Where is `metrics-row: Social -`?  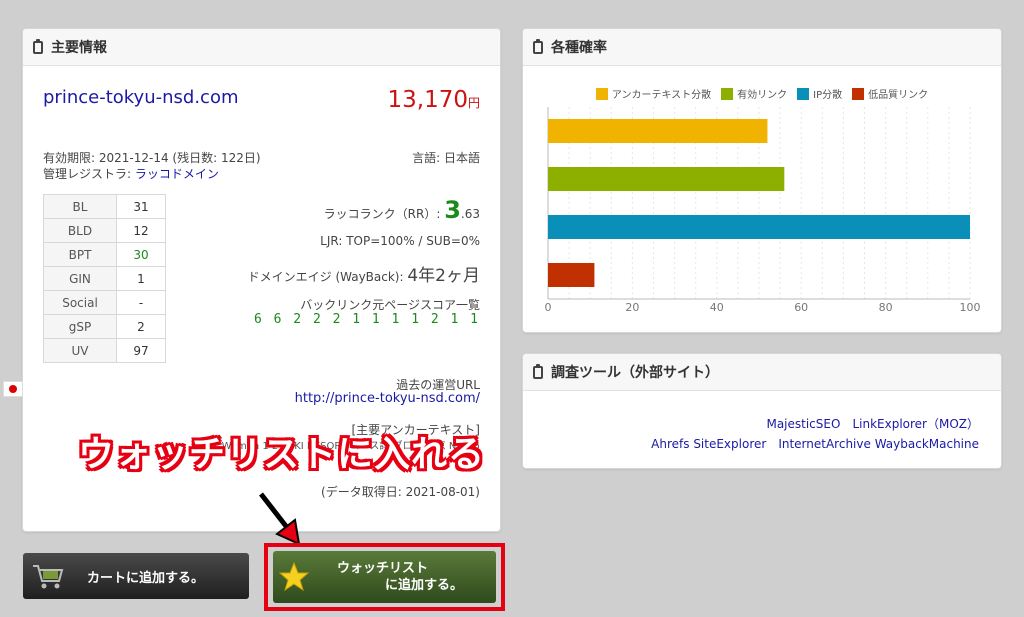 metrics-row: Social - is located at coordinates (104, 302).